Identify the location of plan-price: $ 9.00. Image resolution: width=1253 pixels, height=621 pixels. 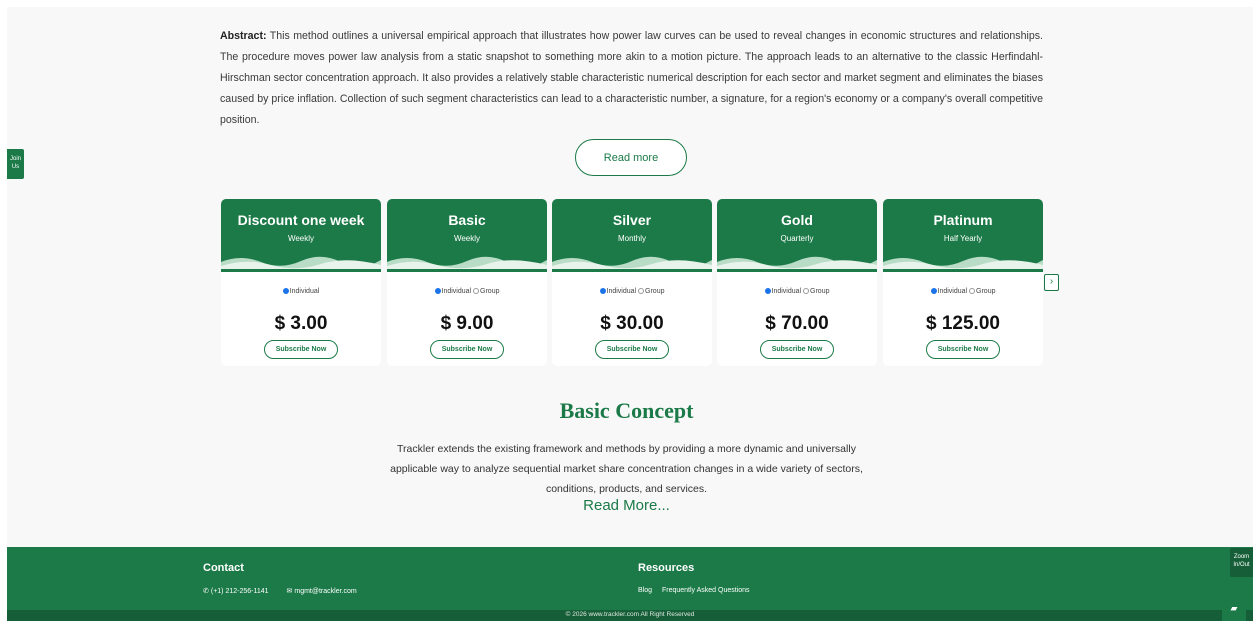
(467, 323).